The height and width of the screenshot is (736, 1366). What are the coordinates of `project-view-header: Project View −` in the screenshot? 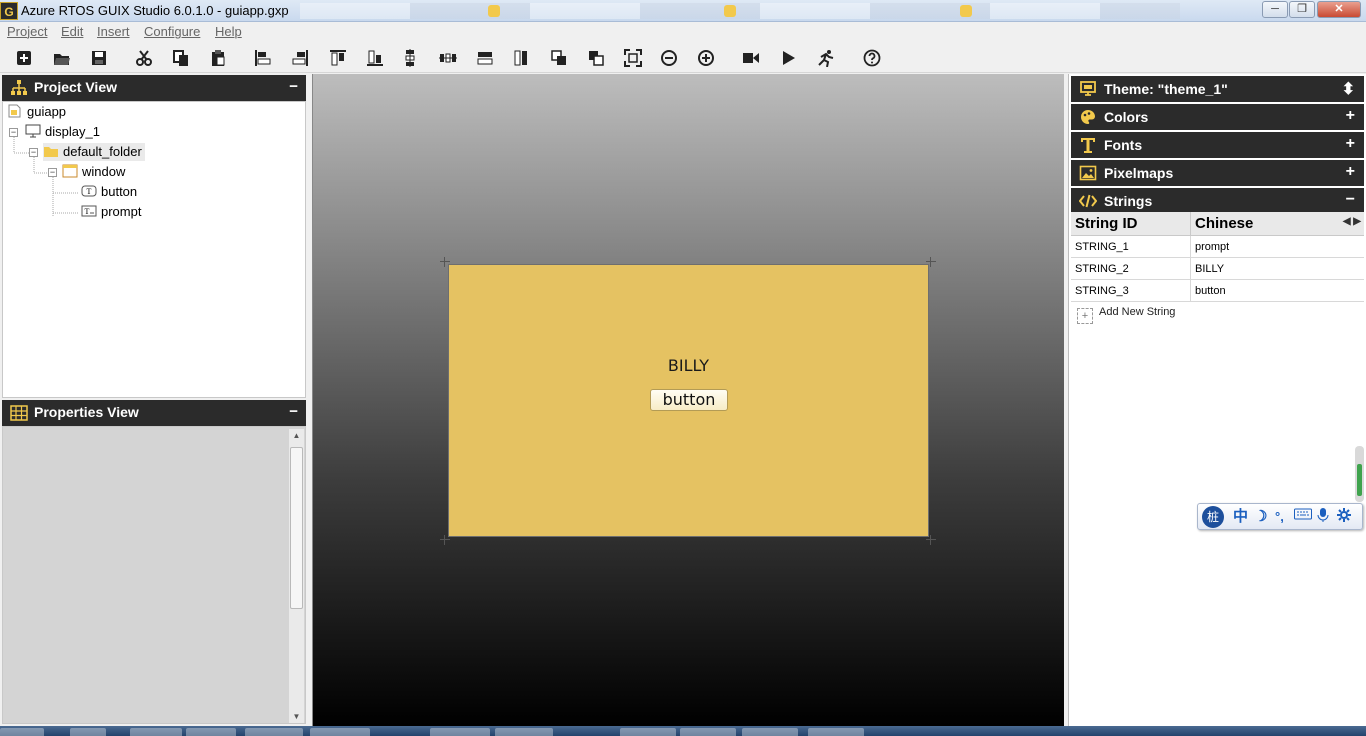 It's located at (154, 88).